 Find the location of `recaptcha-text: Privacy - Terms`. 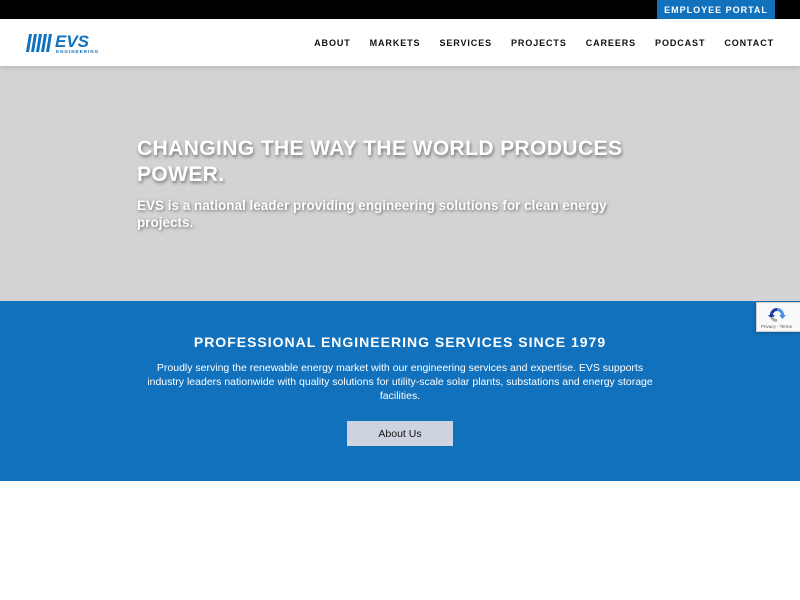

recaptcha-text: Privacy - Terms is located at coordinates (776, 326).